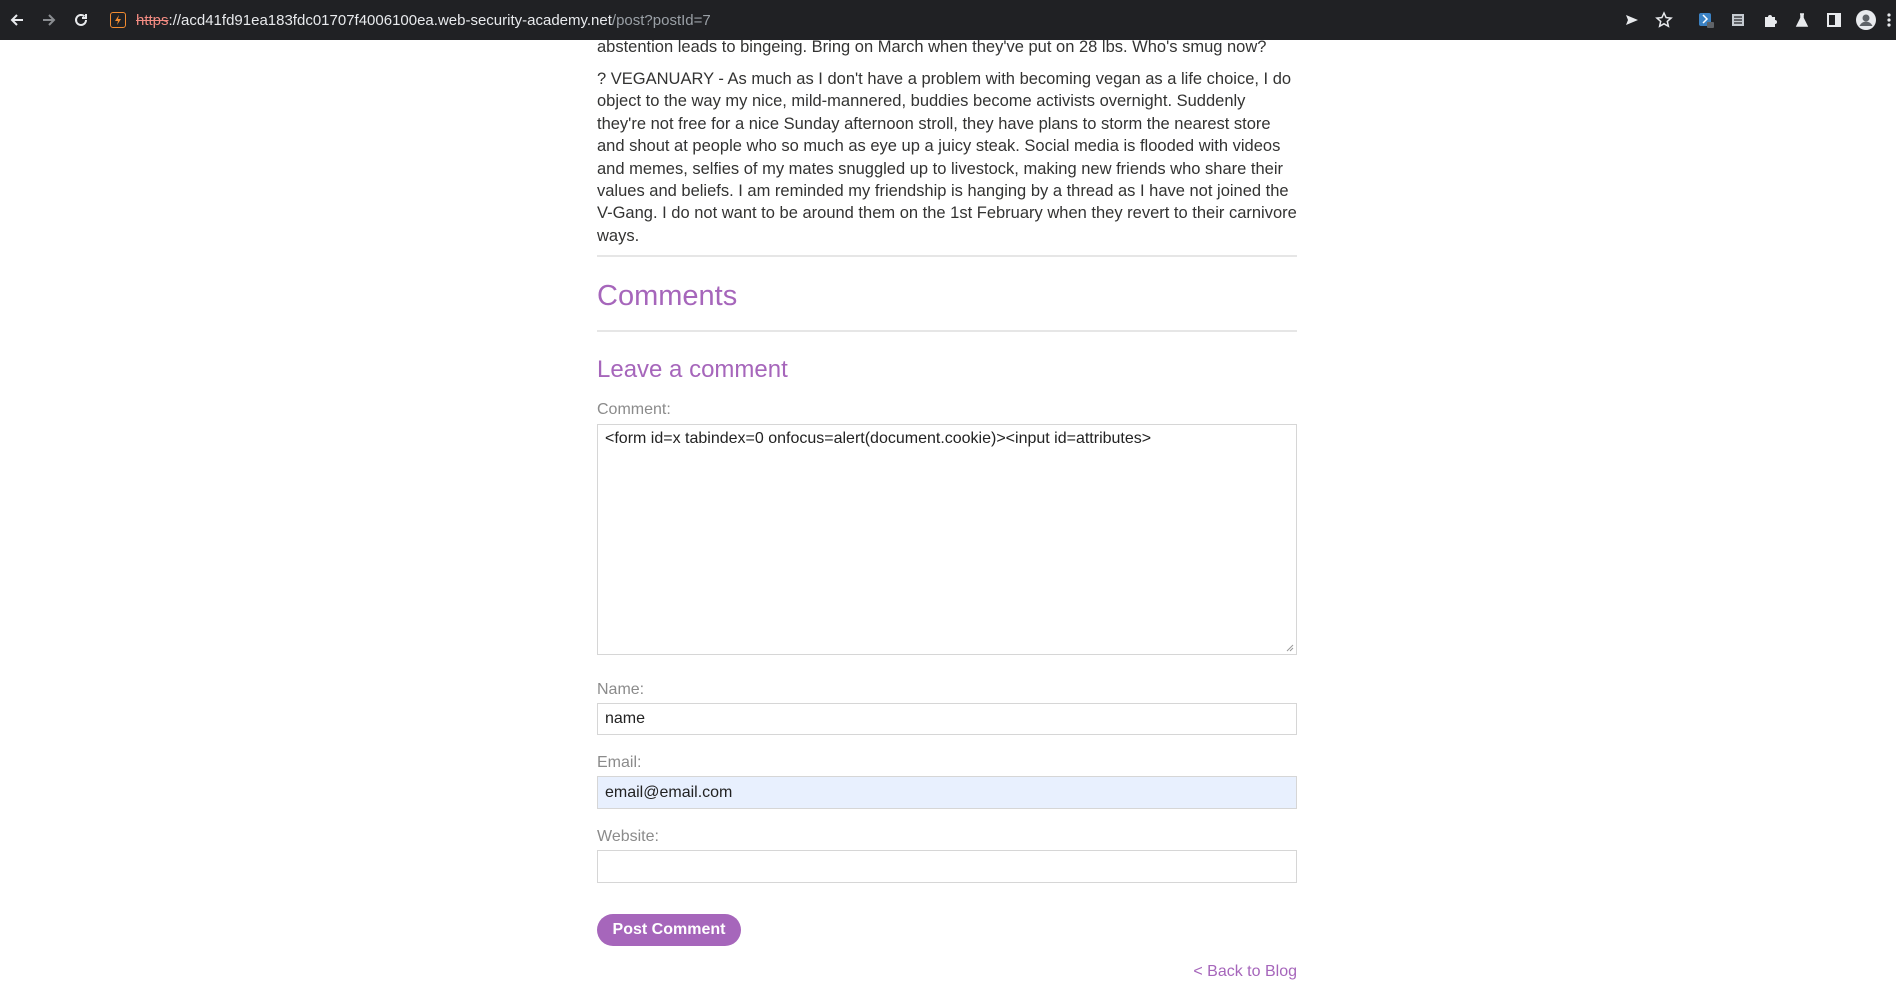 The image size is (1896, 1002). I want to click on star-icon, so click(1664, 20).